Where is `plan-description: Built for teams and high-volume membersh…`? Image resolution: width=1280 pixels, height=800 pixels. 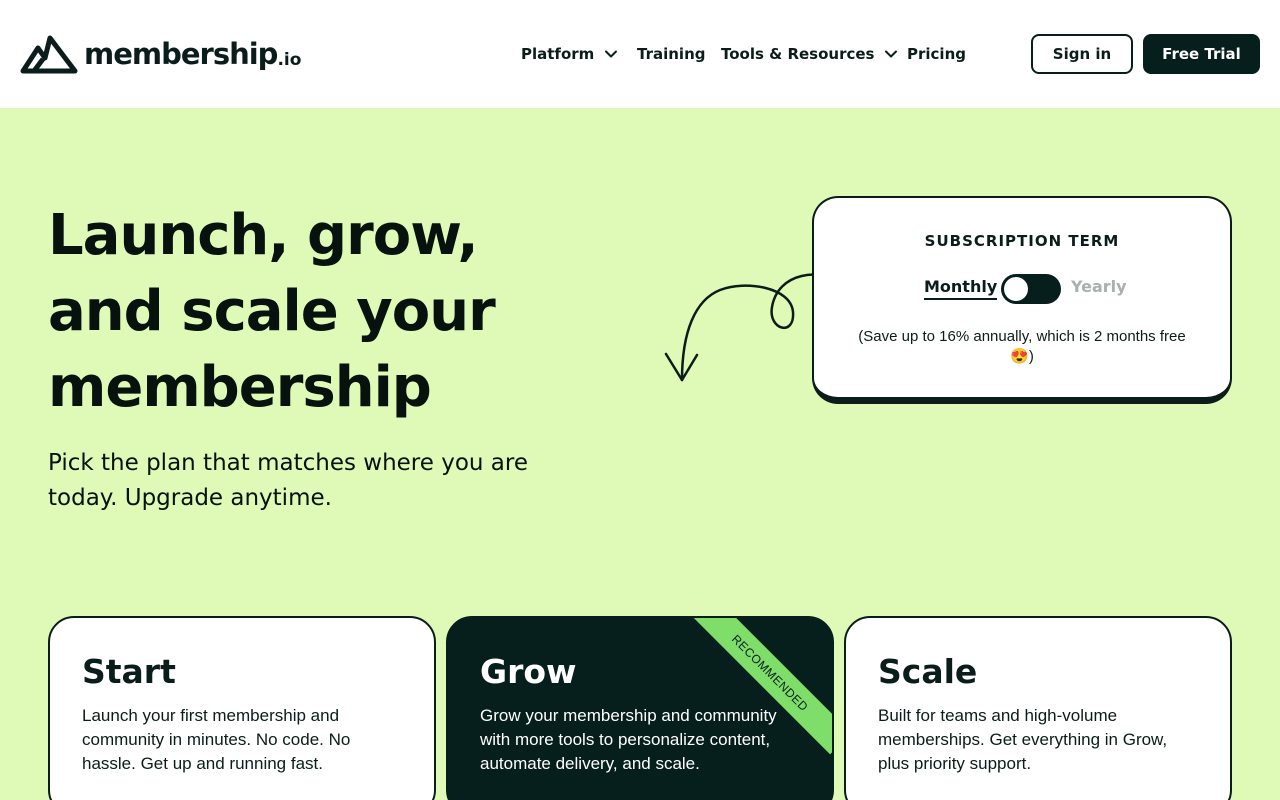
plan-description: Built for teams and high-volume membersh… is located at coordinates (1023, 739).